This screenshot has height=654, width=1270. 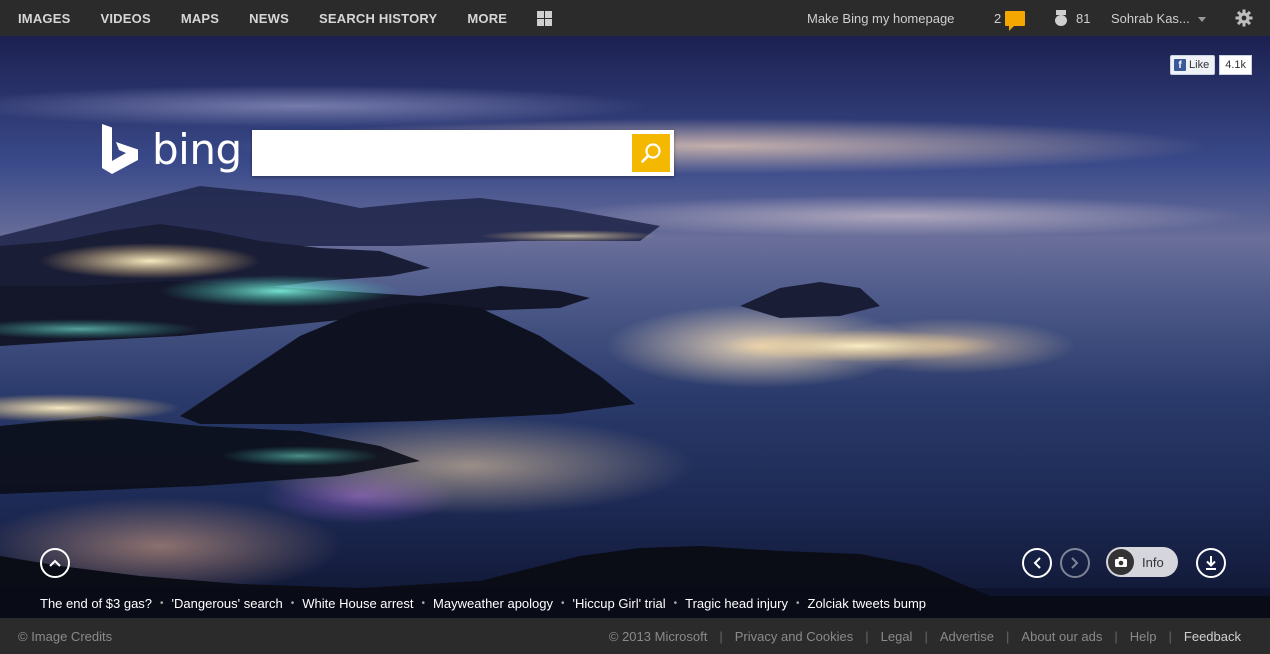 What do you see at coordinates (998, 18) in the screenshot?
I see `messages-count: 2` at bounding box center [998, 18].